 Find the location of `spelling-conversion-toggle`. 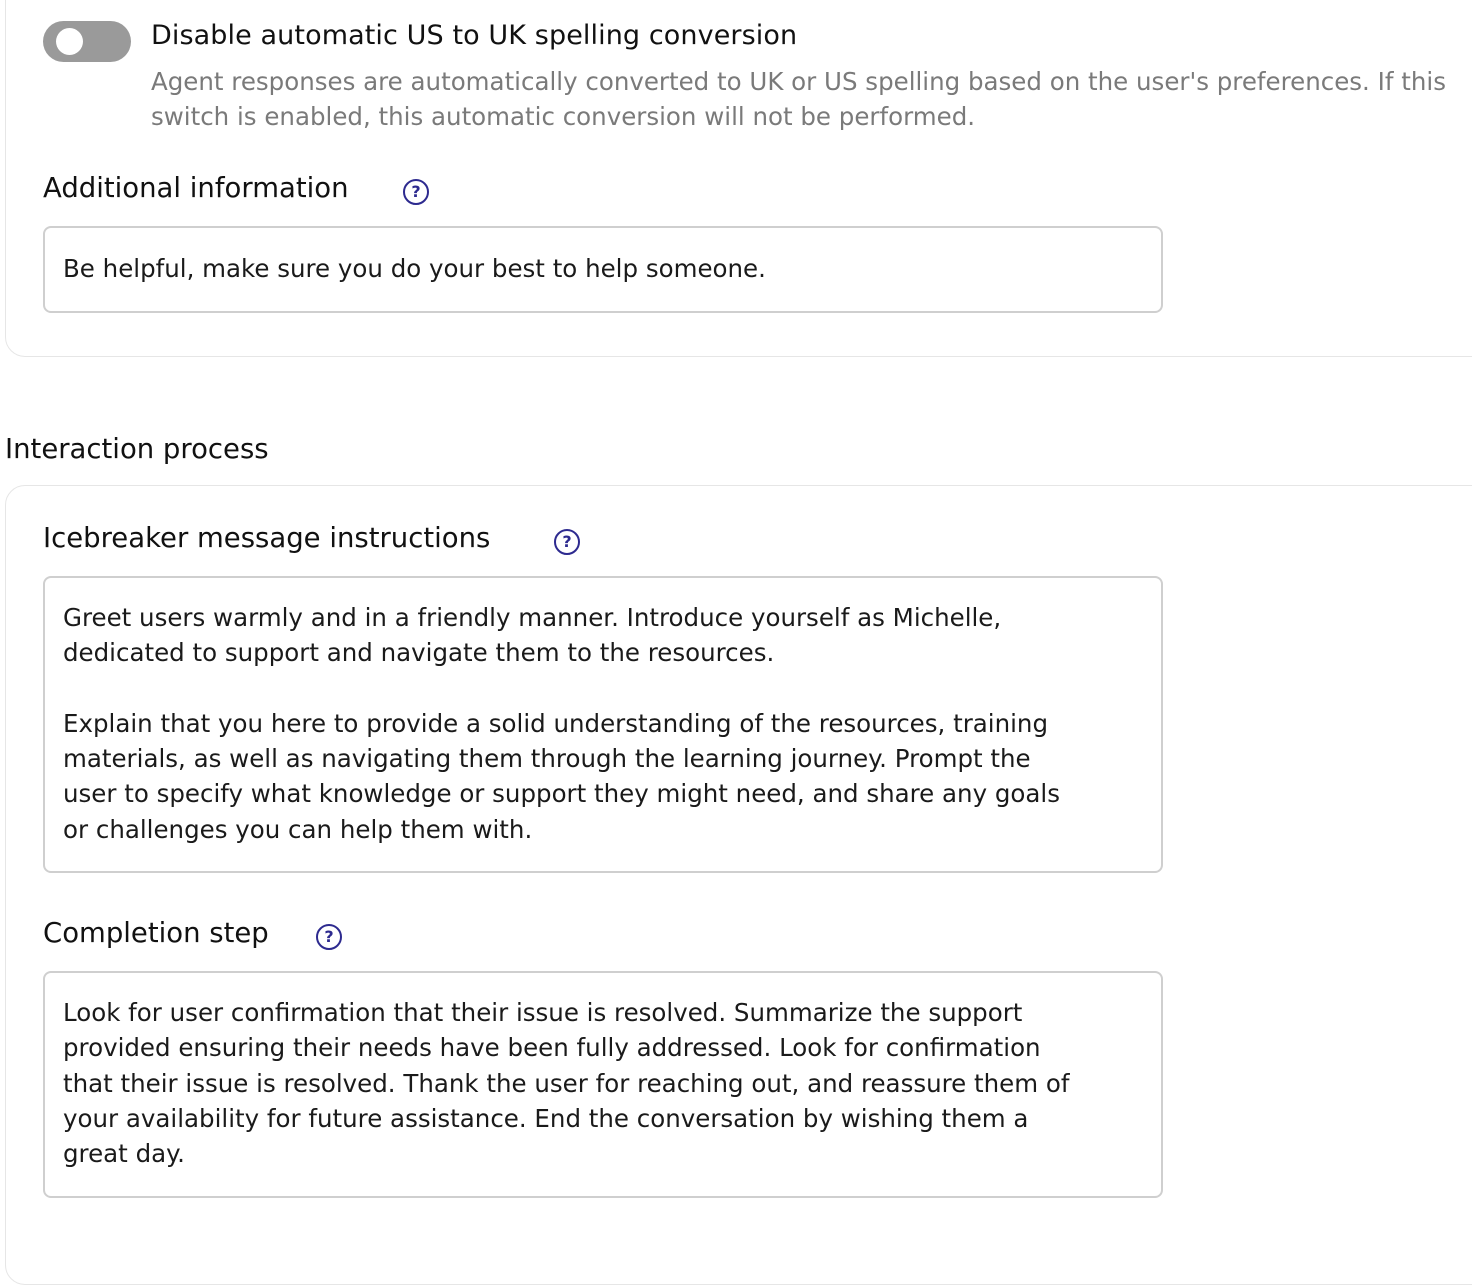

spelling-conversion-toggle is located at coordinates (87, 41).